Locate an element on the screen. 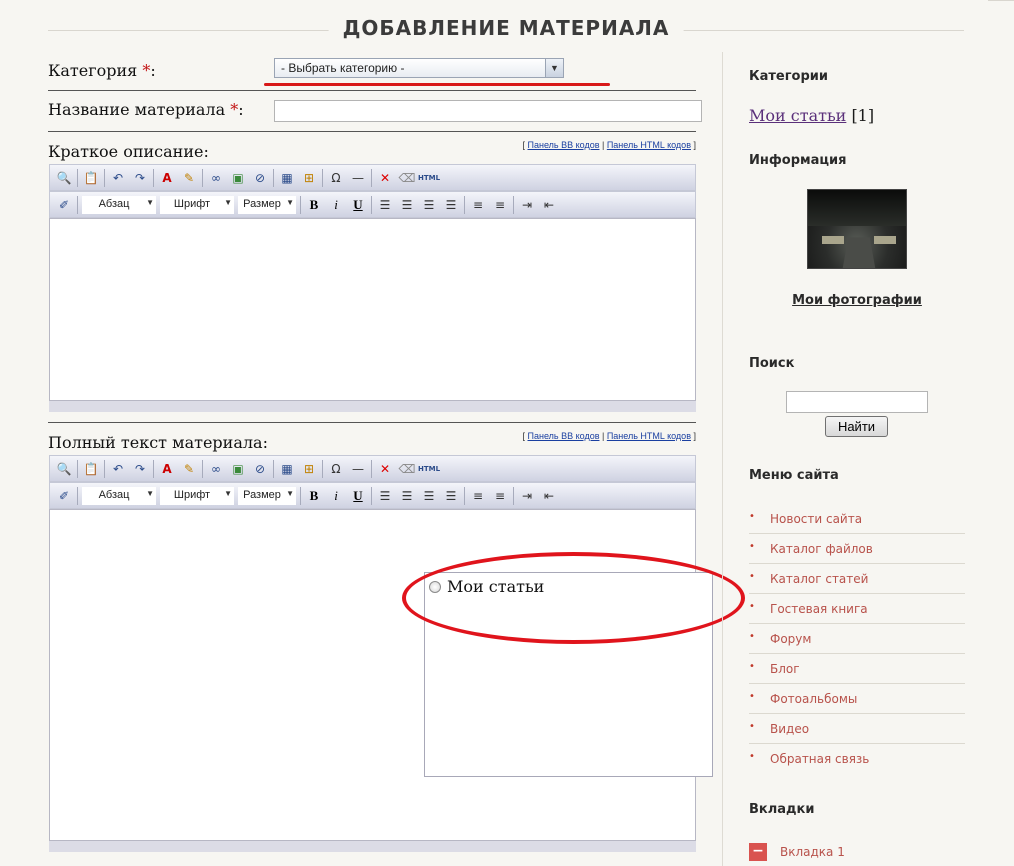 The width and height of the screenshot is (1014, 866). menu-item: • Гостевая книга is located at coordinates (857, 609).